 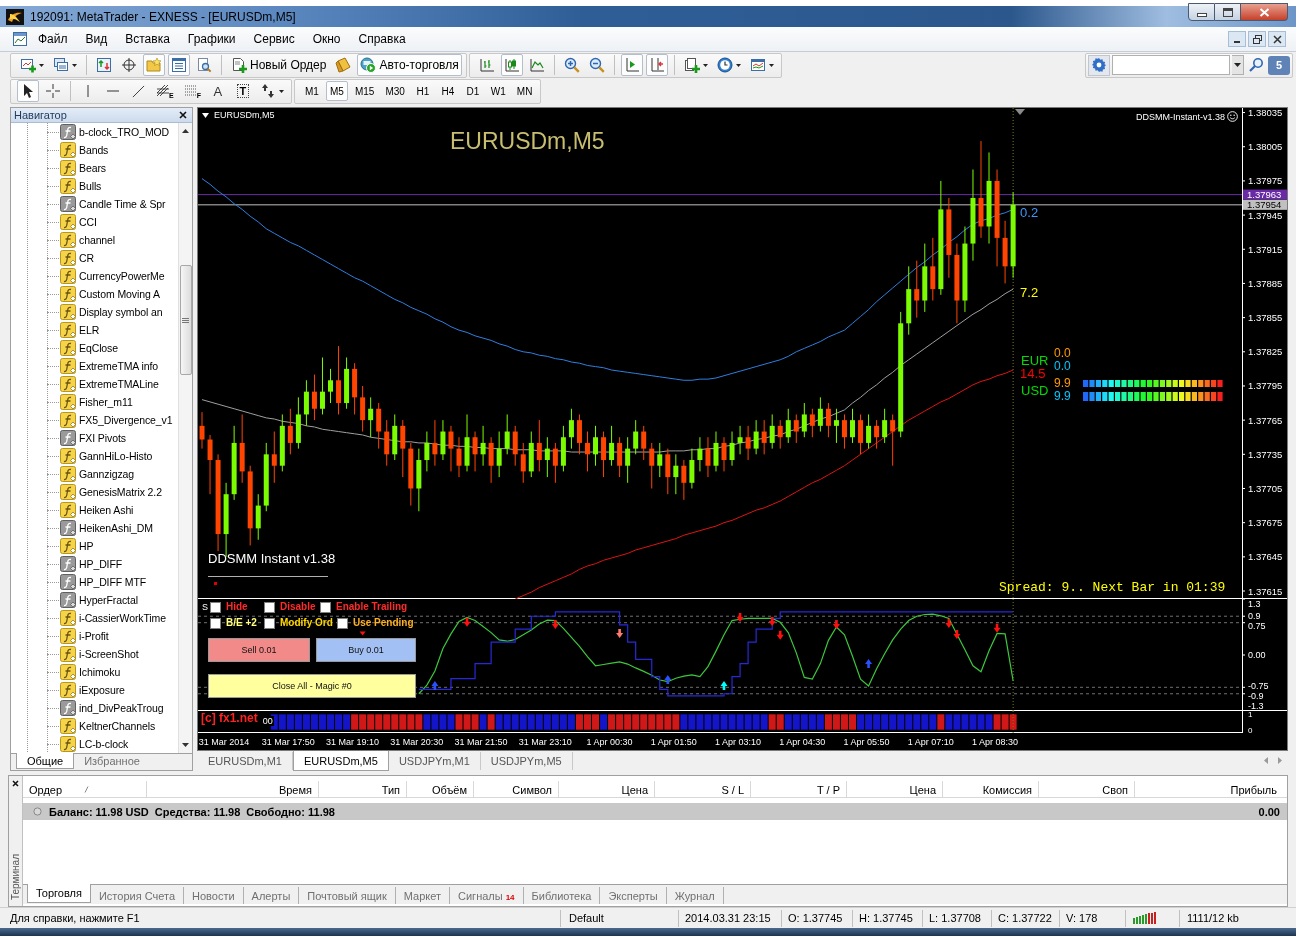 I want to click on time-label: 1 Apr 01:50, so click(x=673, y=742).